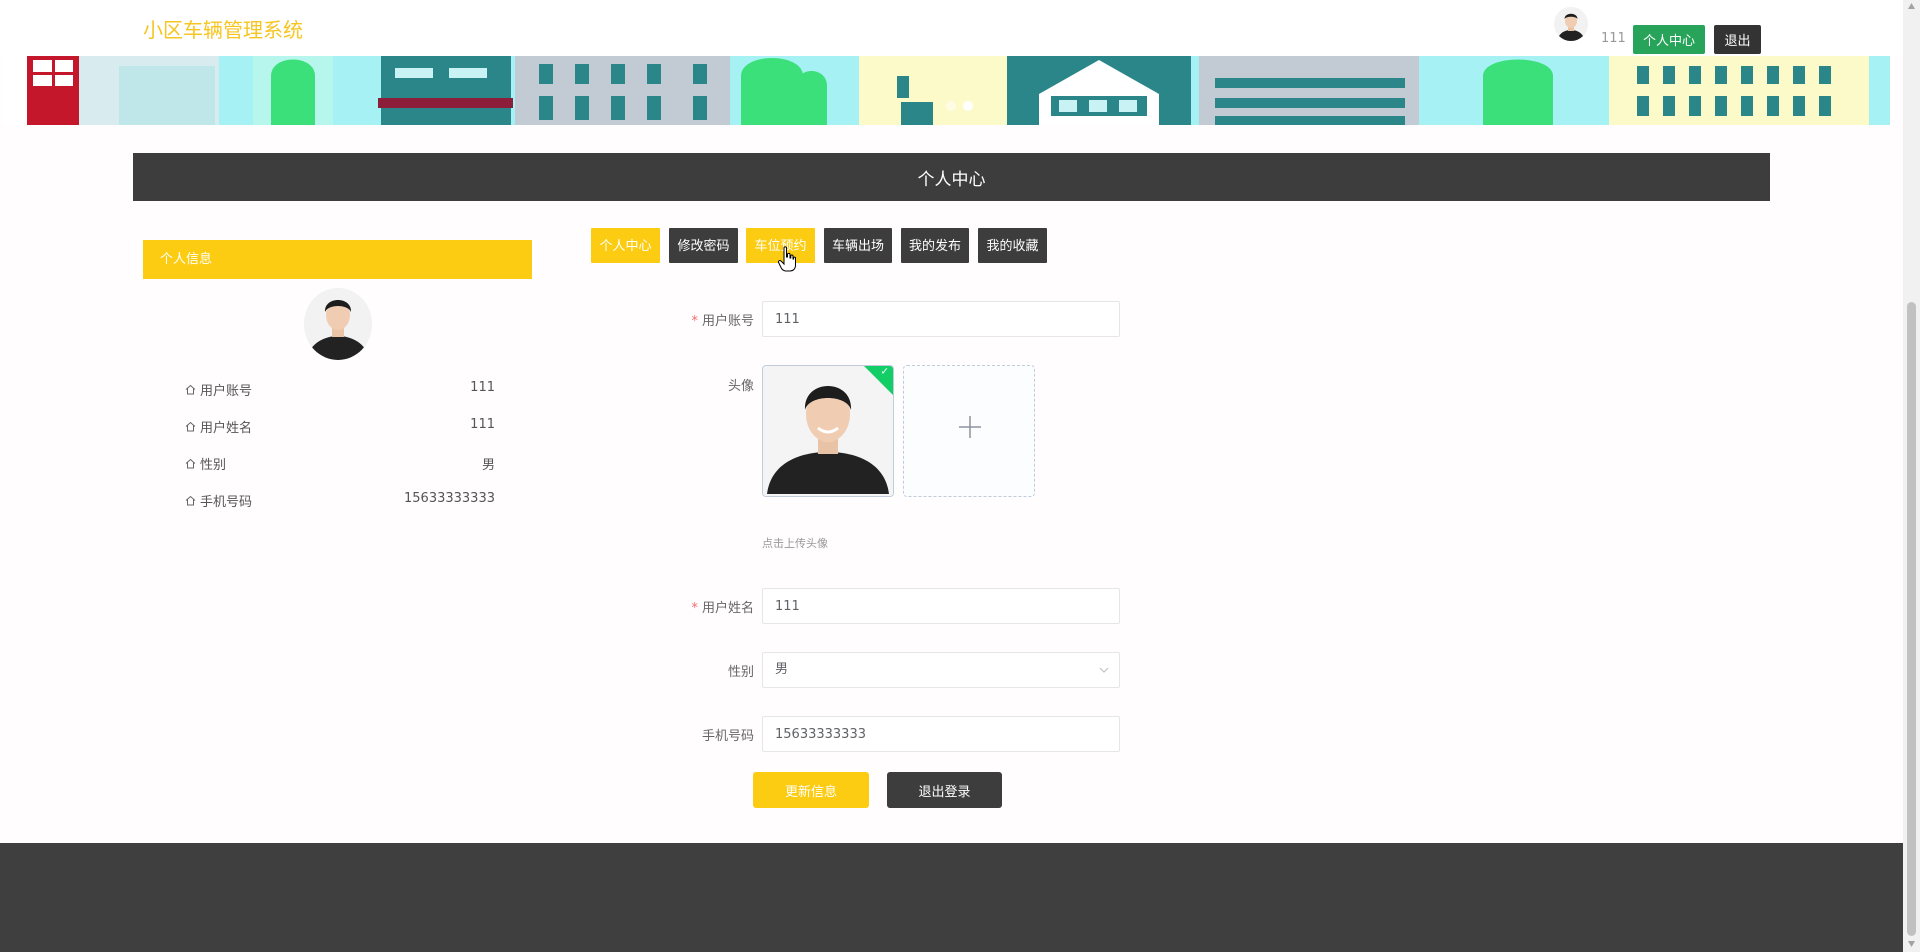  I want to click on avatar-upload-button, so click(969, 431).